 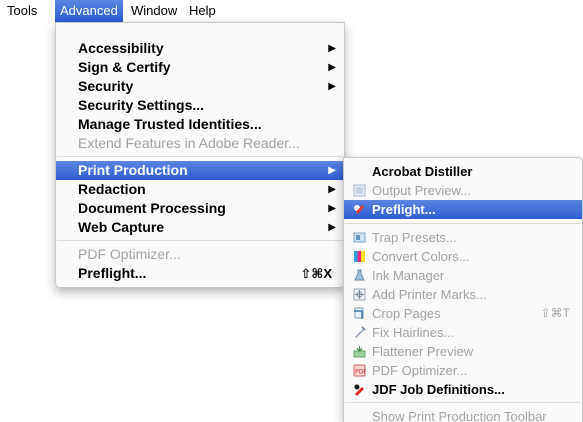 What do you see at coordinates (316, 273) in the screenshot?
I see `shortcut-label: ⇧⌘X` at bounding box center [316, 273].